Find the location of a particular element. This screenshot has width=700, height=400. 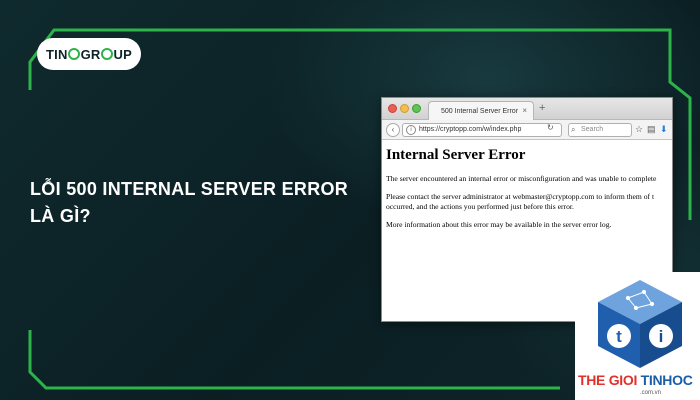

browser-tab: 500 Internal Server Error × is located at coordinates (481, 110).